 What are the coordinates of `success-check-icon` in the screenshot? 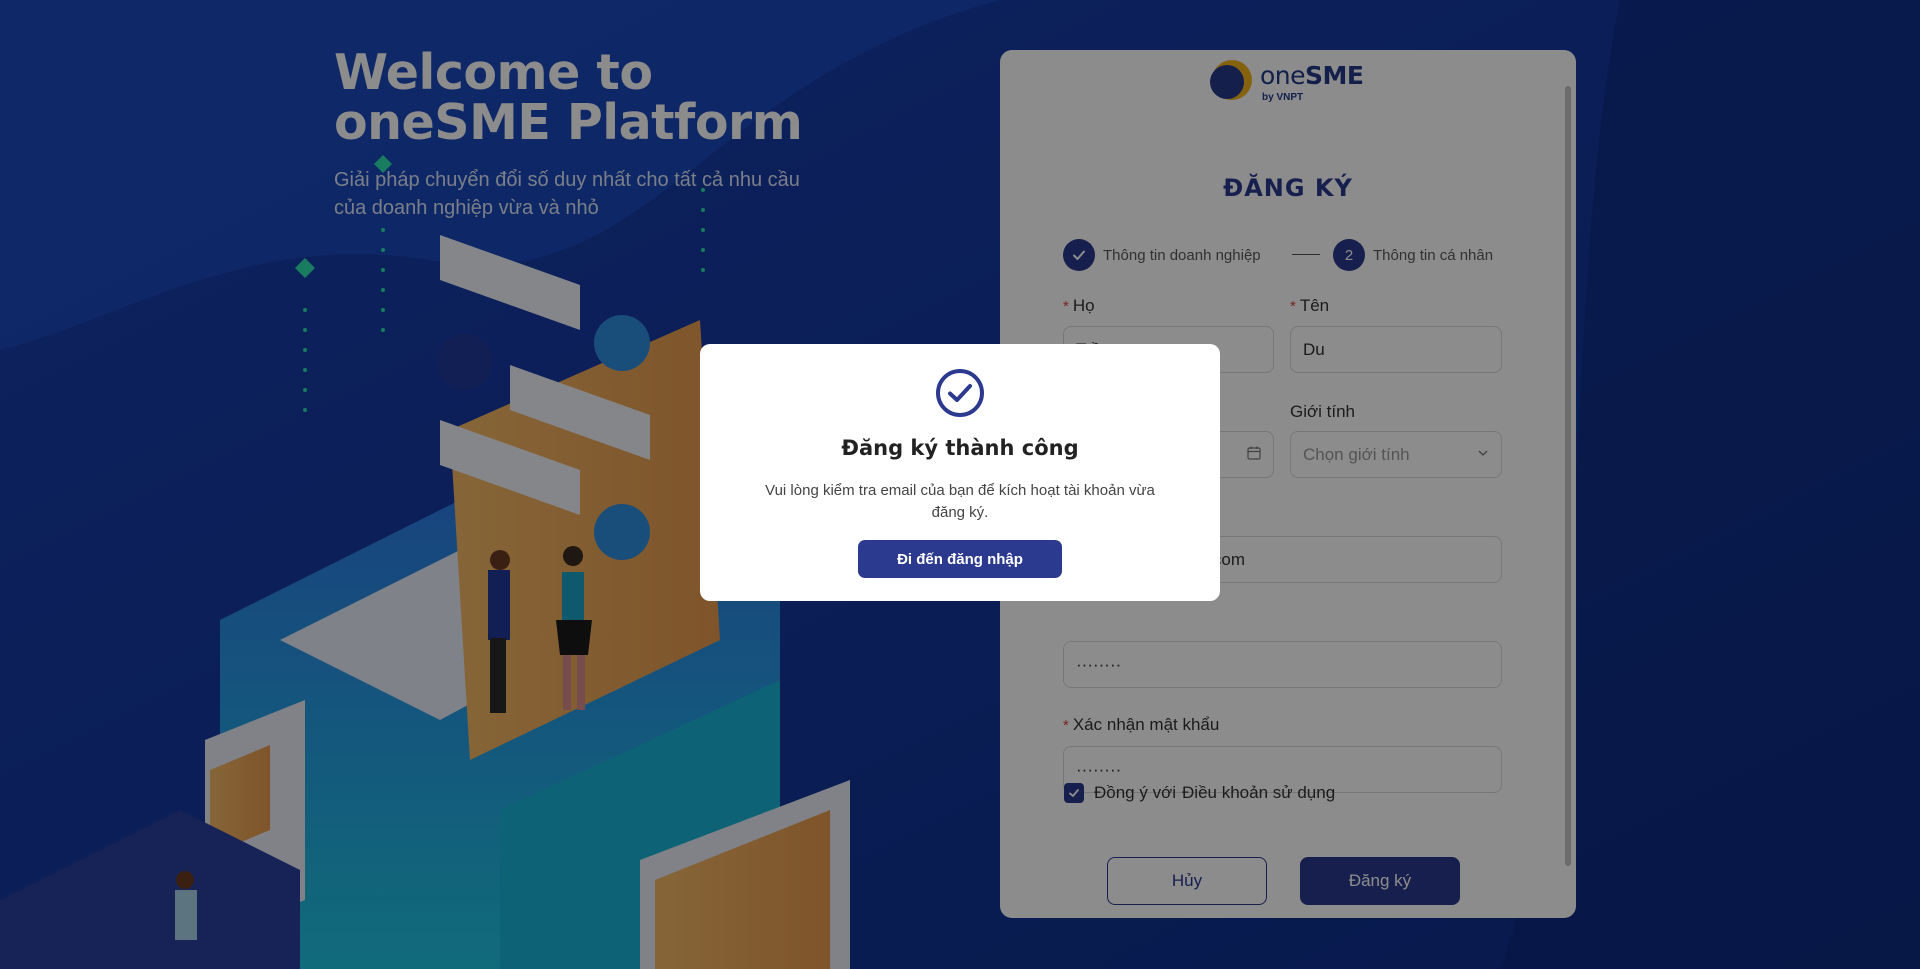 It's located at (960, 393).